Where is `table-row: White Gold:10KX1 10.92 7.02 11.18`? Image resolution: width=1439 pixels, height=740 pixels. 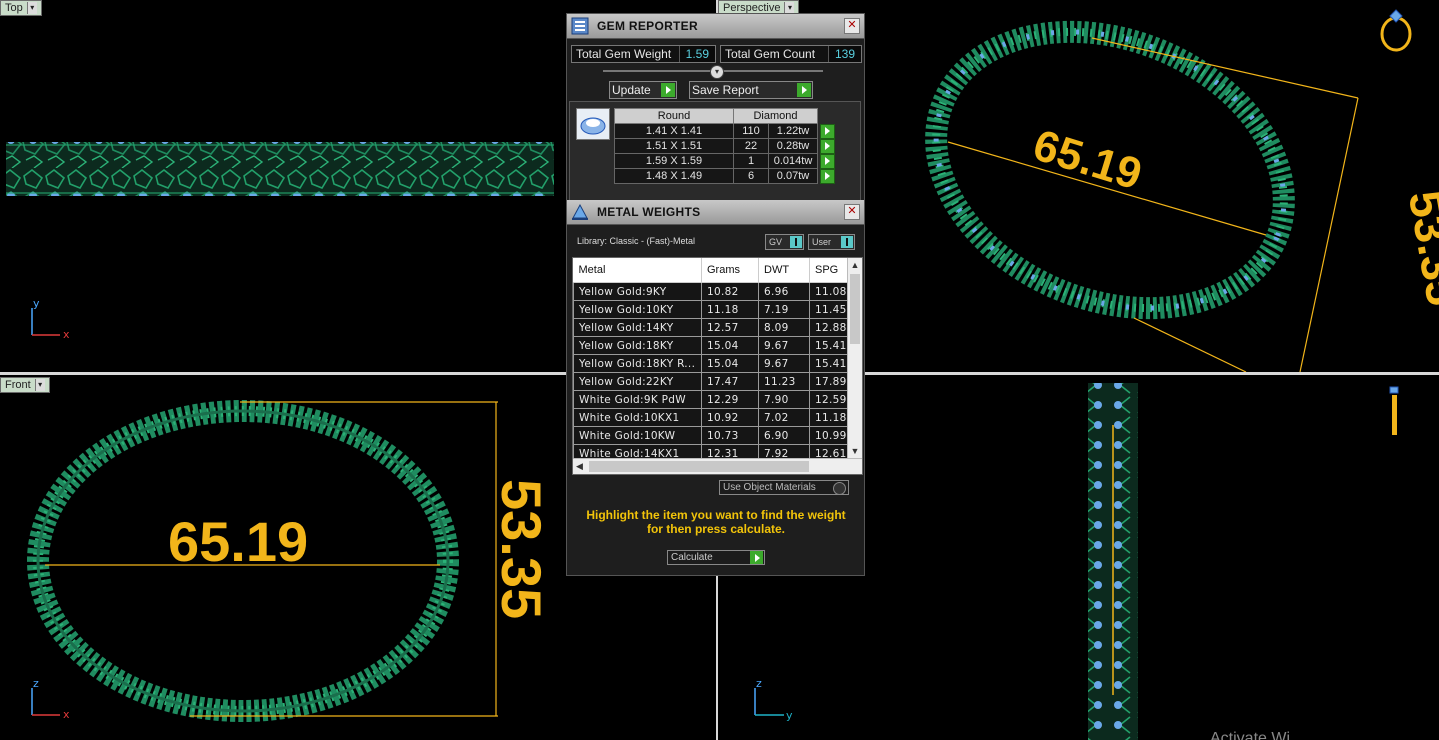
table-row: White Gold:10KX1 10.92 7.02 11.18 is located at coordinates (710, 417).